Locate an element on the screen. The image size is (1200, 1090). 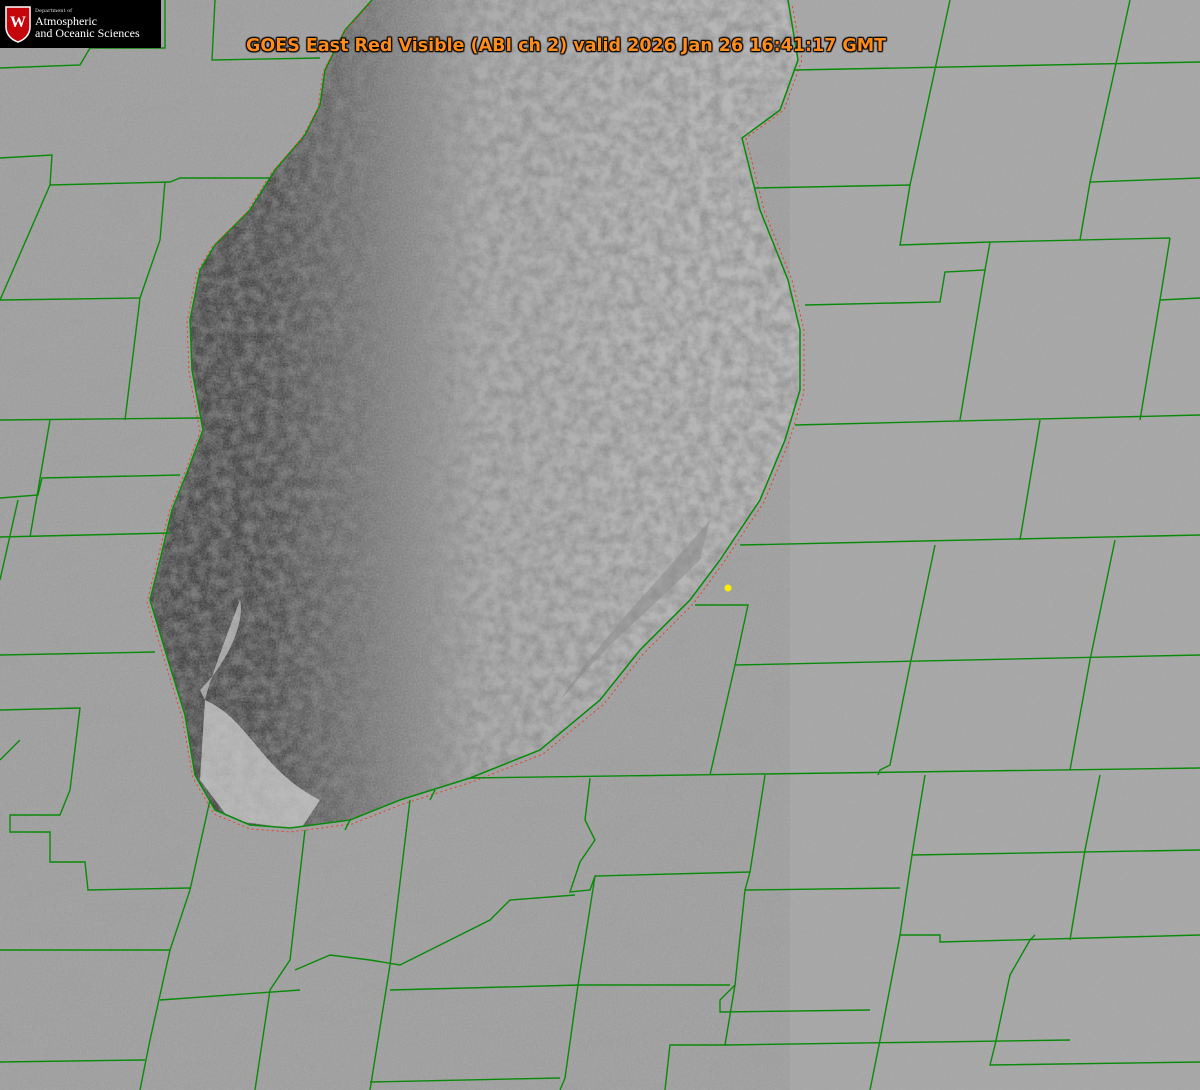
station-marker is located at coordinates (728, 588).